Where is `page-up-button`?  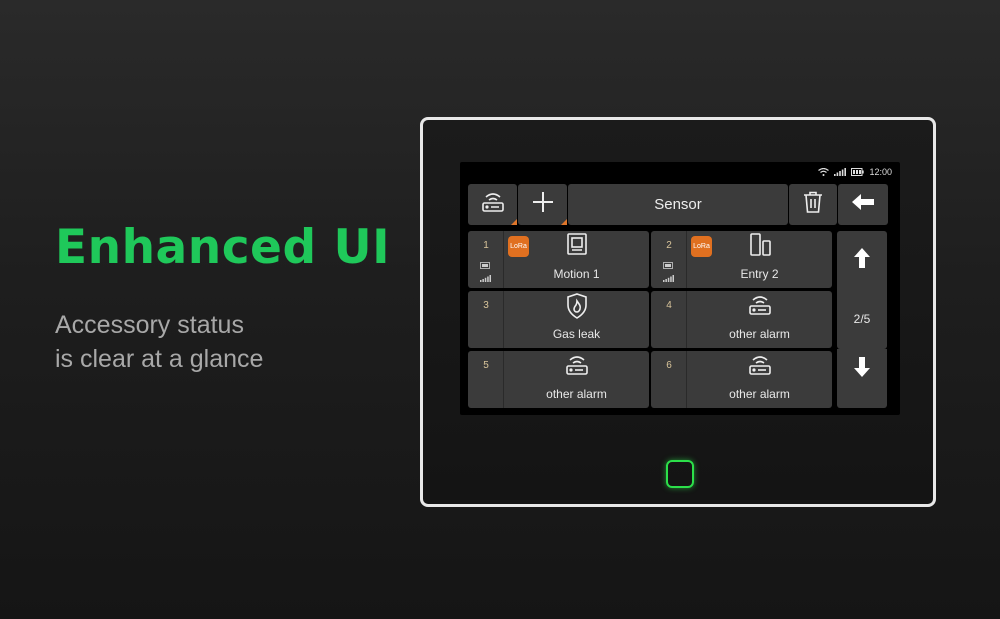
page-up-button is located at coordinates (862, 290).